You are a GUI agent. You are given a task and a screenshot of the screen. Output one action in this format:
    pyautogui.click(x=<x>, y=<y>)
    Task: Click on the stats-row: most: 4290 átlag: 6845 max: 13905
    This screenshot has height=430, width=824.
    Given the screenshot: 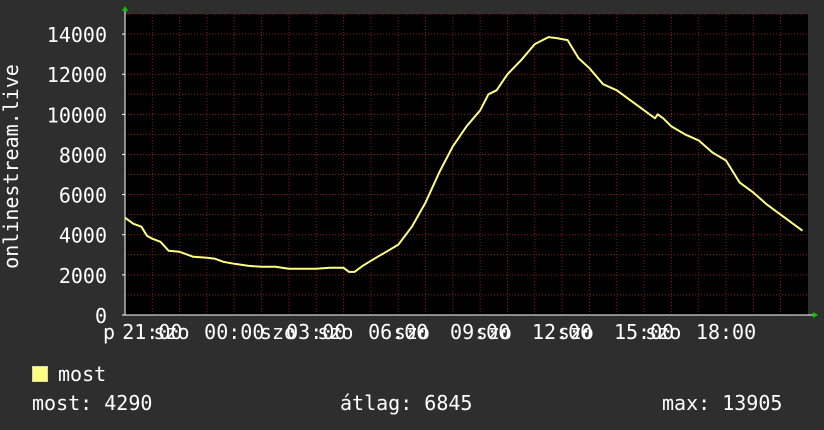 What is the action you would take?
    pyautogui.click(x=412, y=403)
    